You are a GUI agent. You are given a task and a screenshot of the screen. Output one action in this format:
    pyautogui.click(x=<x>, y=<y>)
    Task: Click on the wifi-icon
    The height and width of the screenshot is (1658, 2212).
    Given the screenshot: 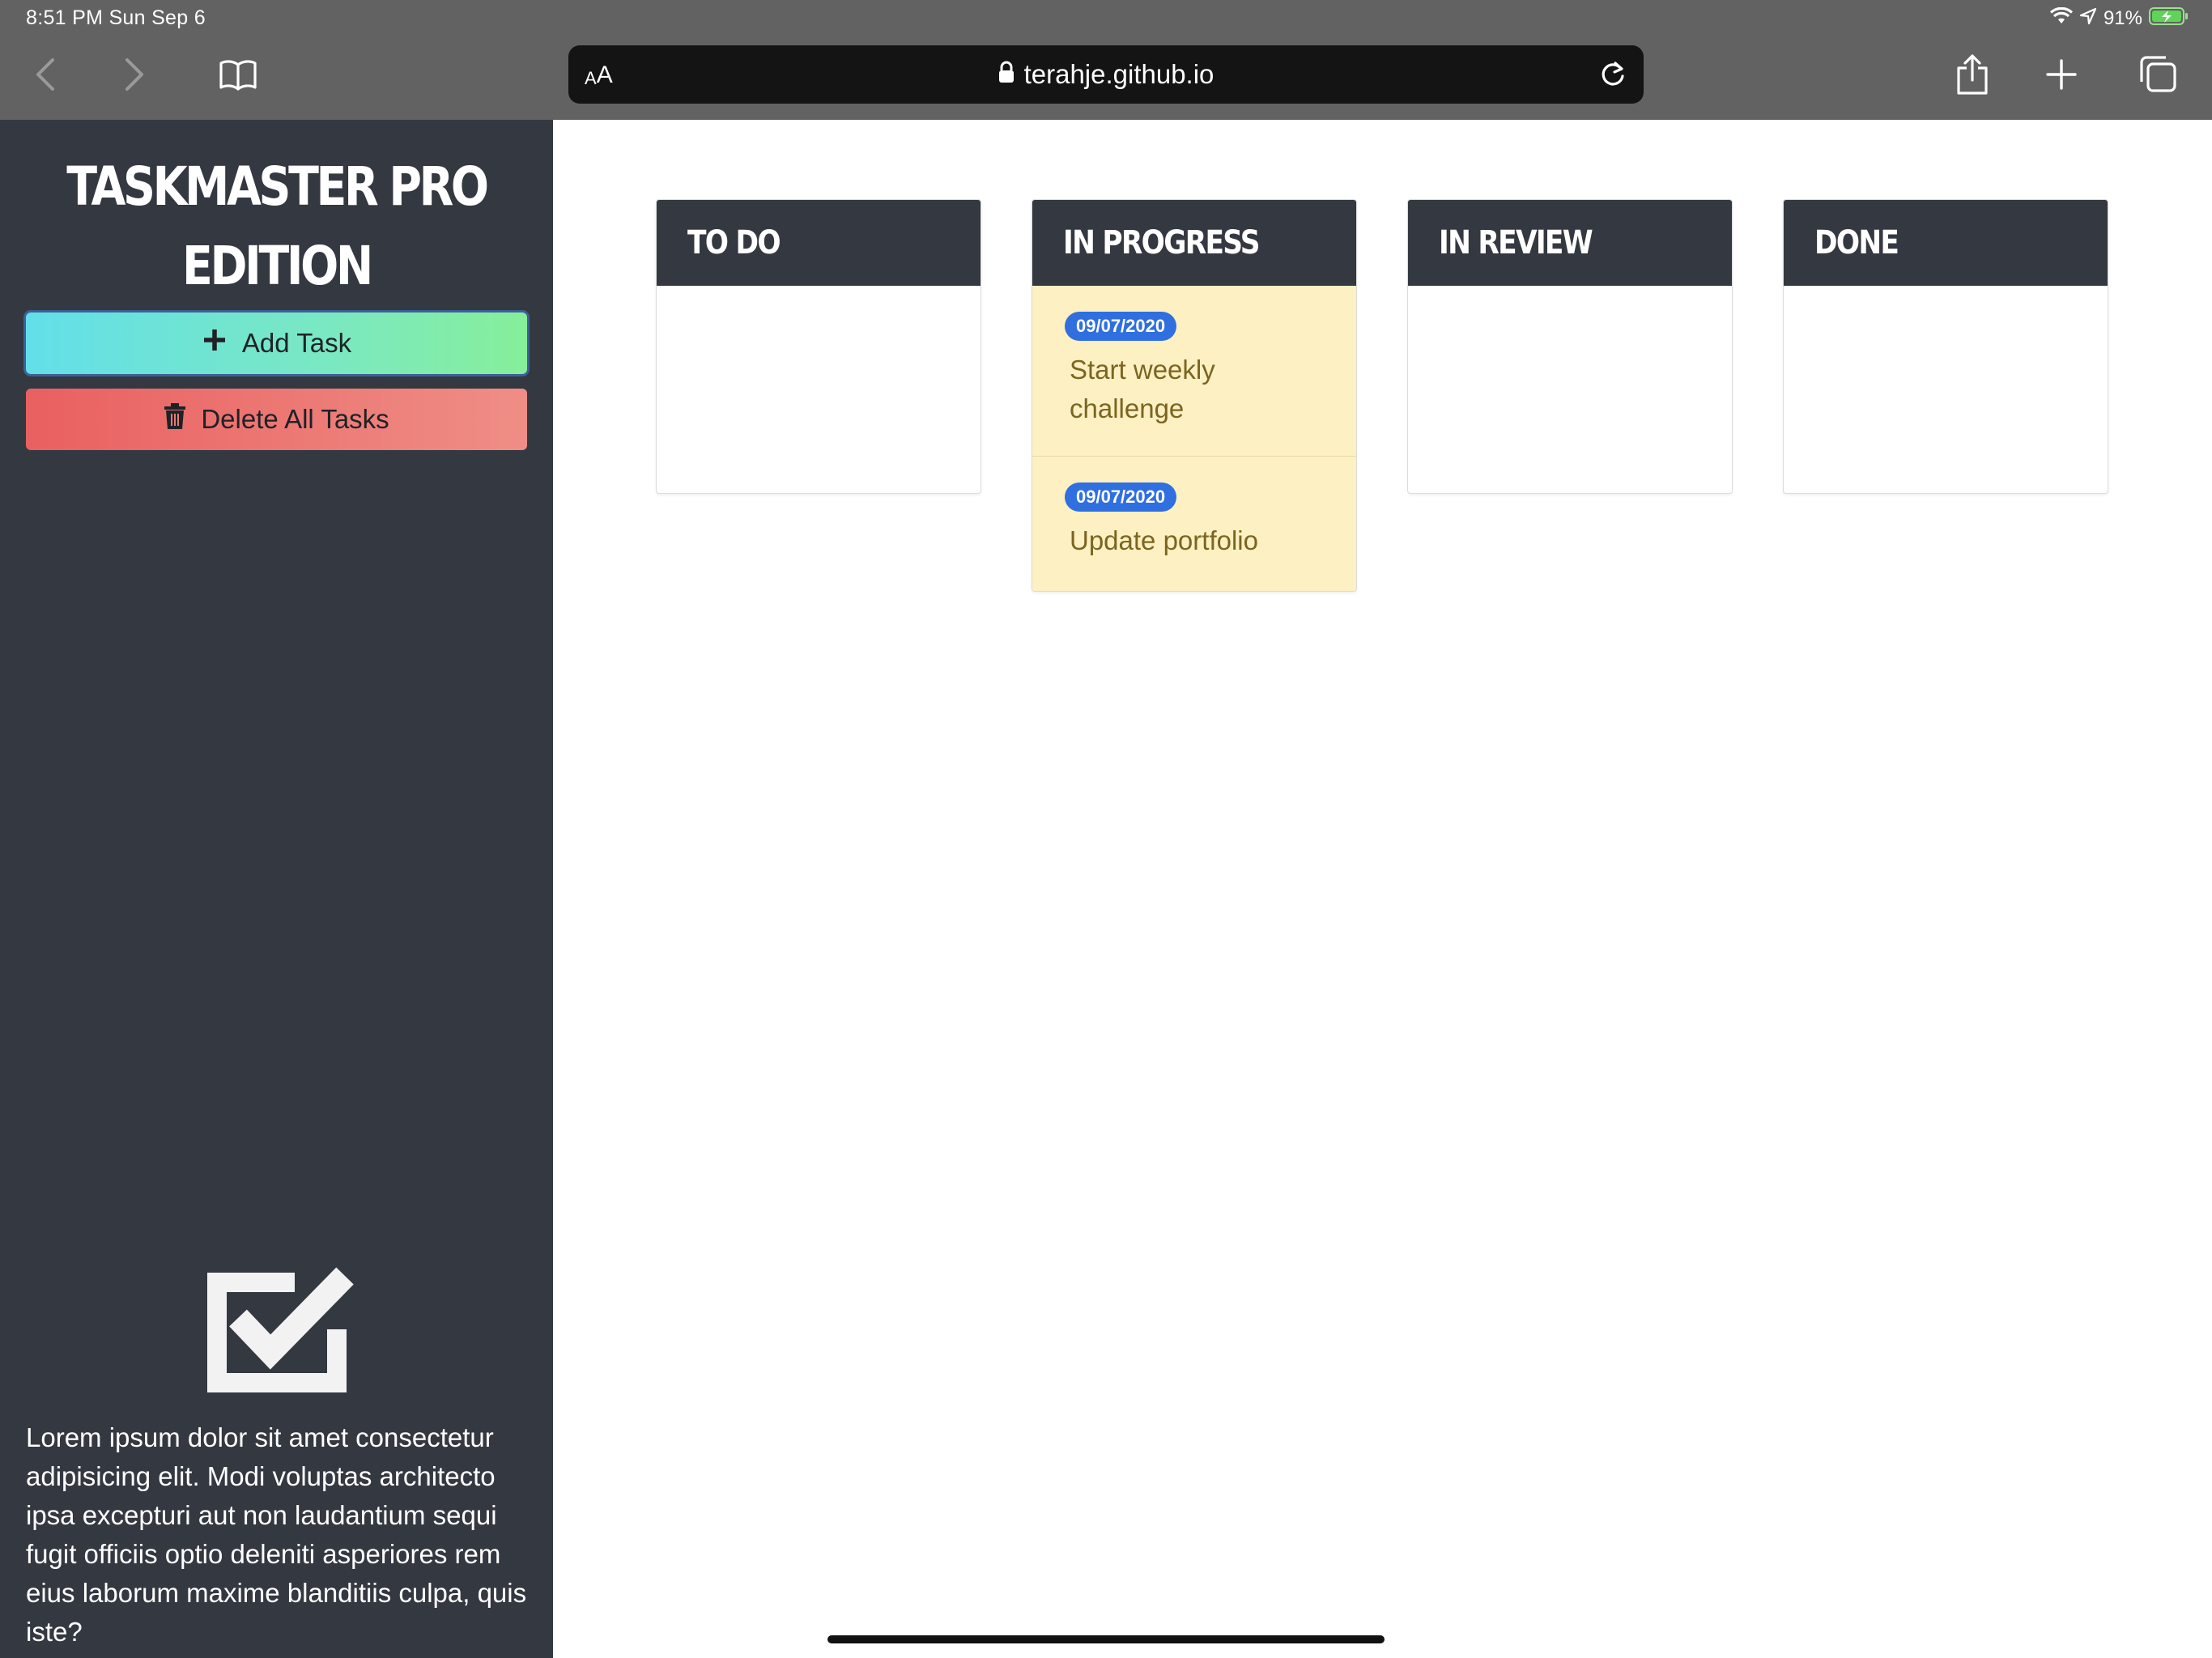 What is the action you would take?
    pyautogui.click(x=2062, y=18)
    